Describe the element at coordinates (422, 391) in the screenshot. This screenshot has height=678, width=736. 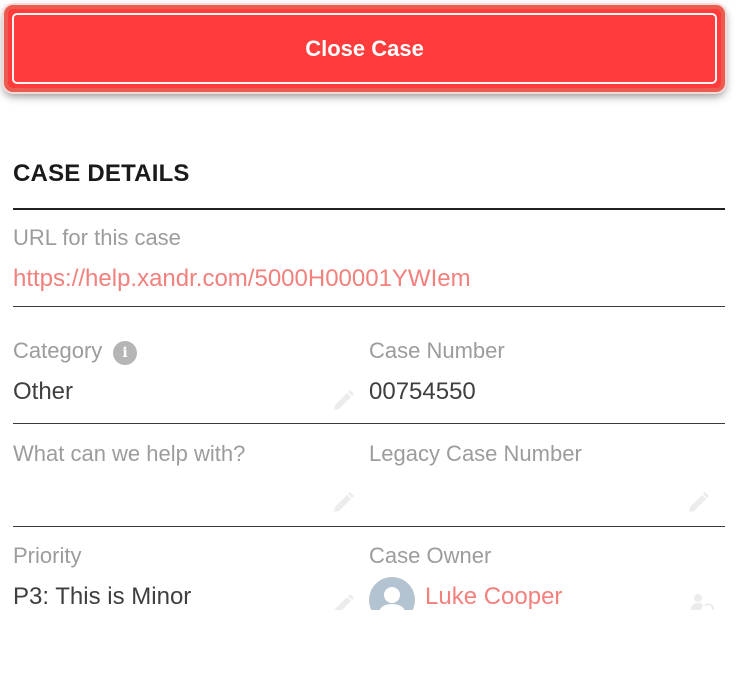
I see `case-number-value: 00754550` at that location.